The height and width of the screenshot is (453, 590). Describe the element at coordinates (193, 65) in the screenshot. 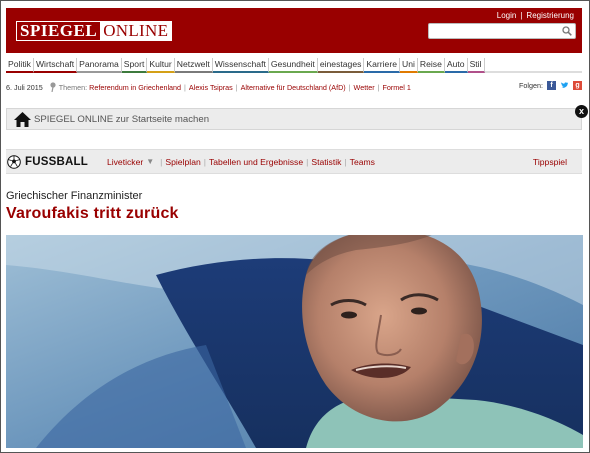

I see `nav-item-netzwelt: Netzwelt` at that location.